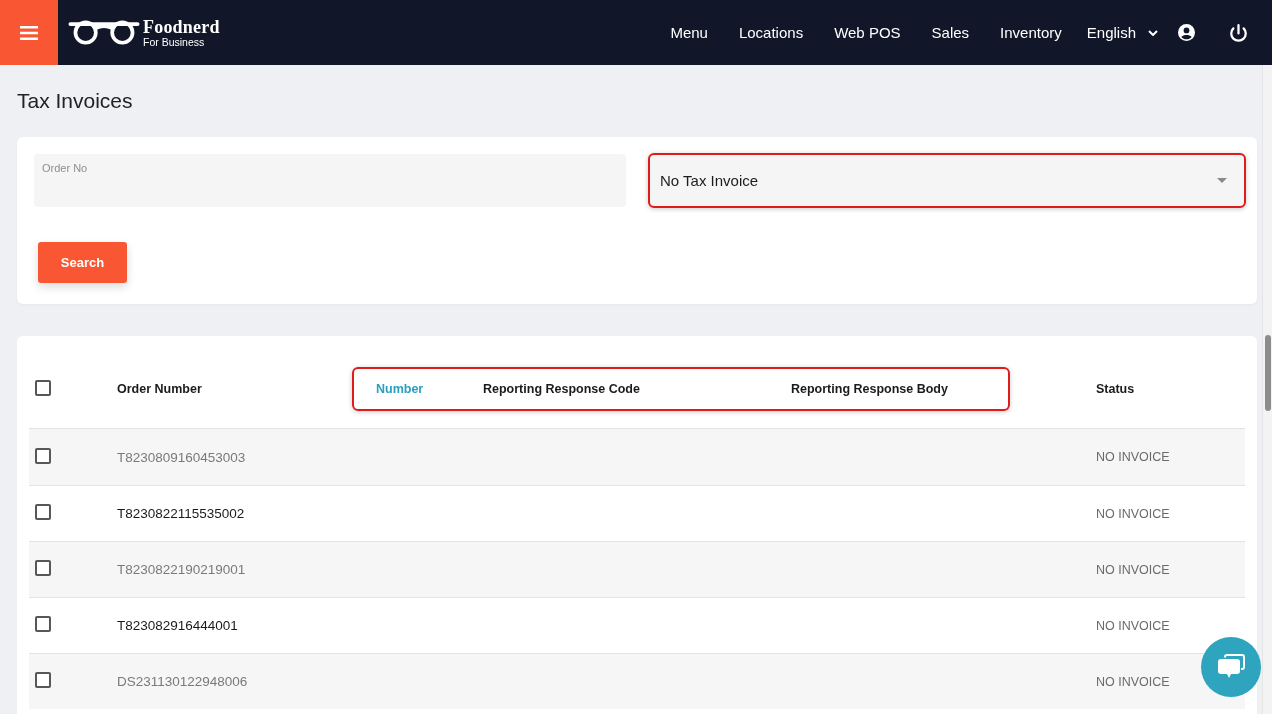  I want to click on chat-bubble-icon, so click(1231, 667).